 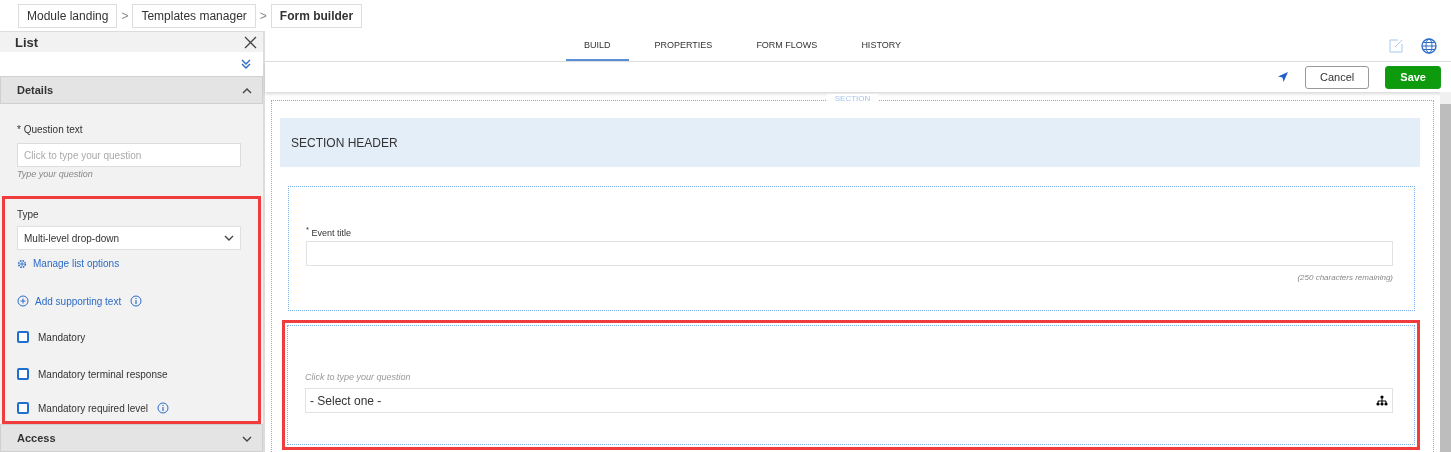 What do you see at coordinates (23, 301) in the screenshot?
I see `plus-circle-icon` at bounding box center [23, 301].